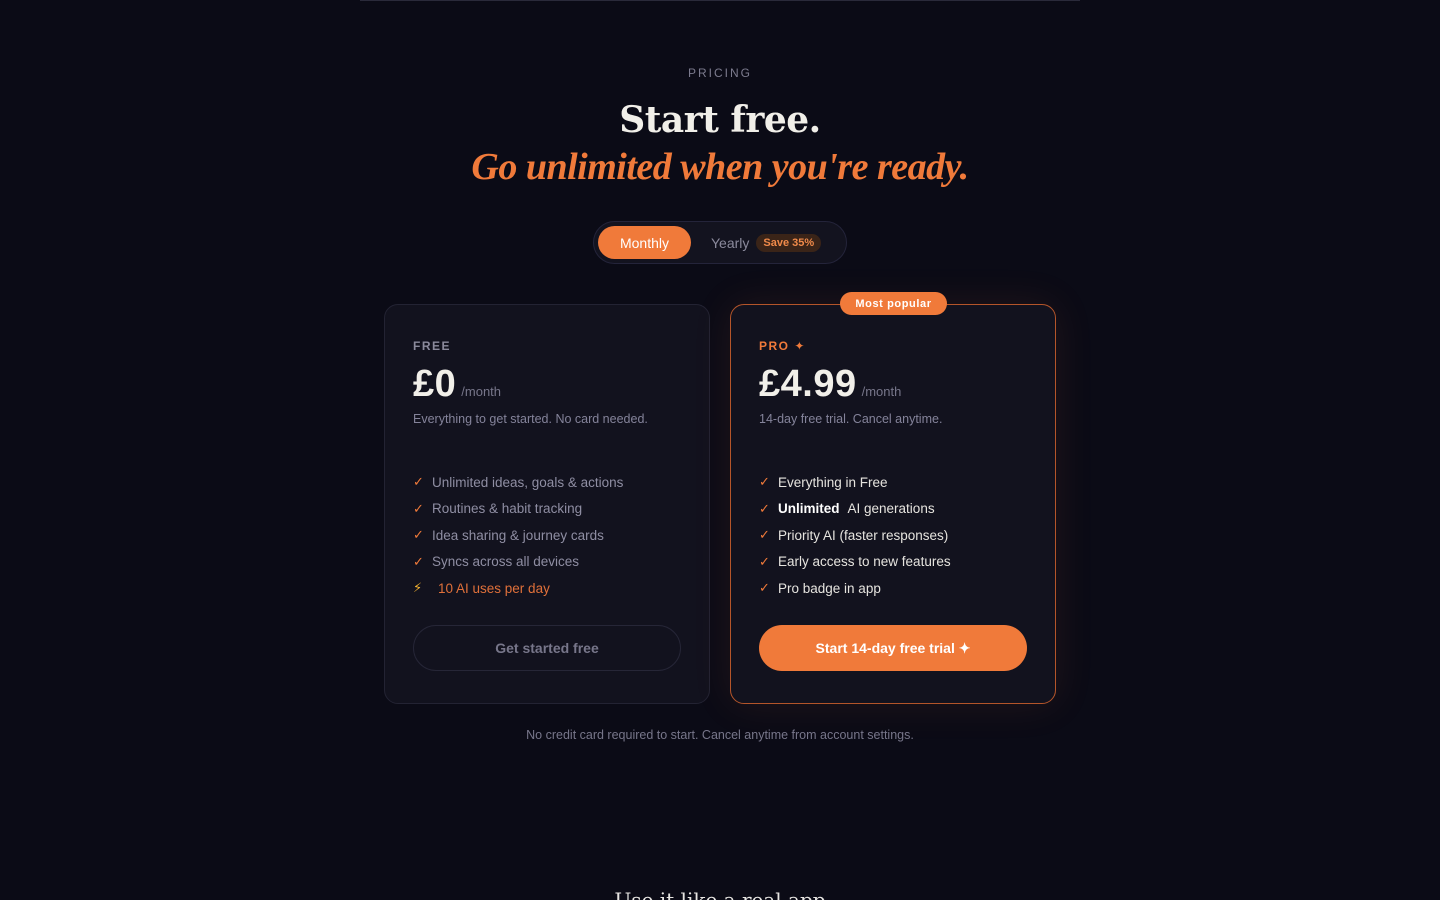 This screenshot has width=1440, height=900. Describe the element at coordinates (496, 561) in the screenshot. I see `list-item: ✓ Syncs across all devices` at that location.